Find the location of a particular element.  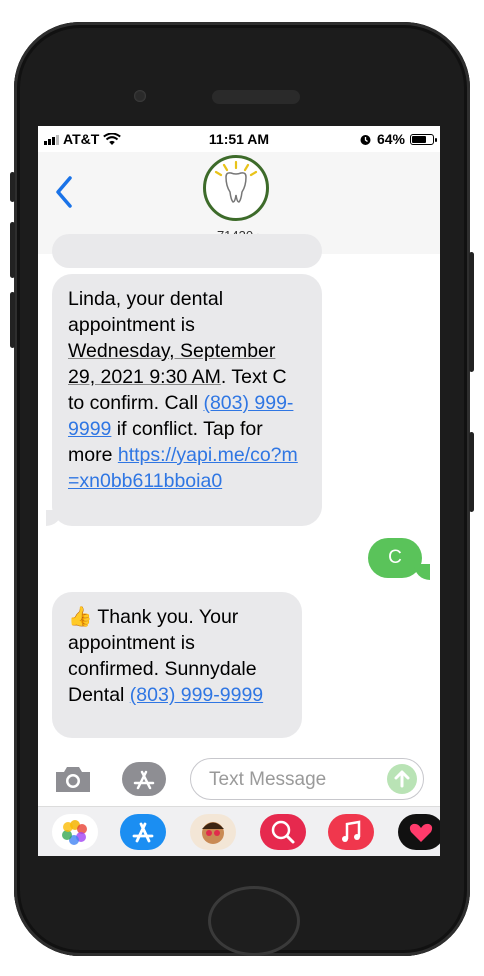

earpiece-speaker is located at coordinates (256, 97).